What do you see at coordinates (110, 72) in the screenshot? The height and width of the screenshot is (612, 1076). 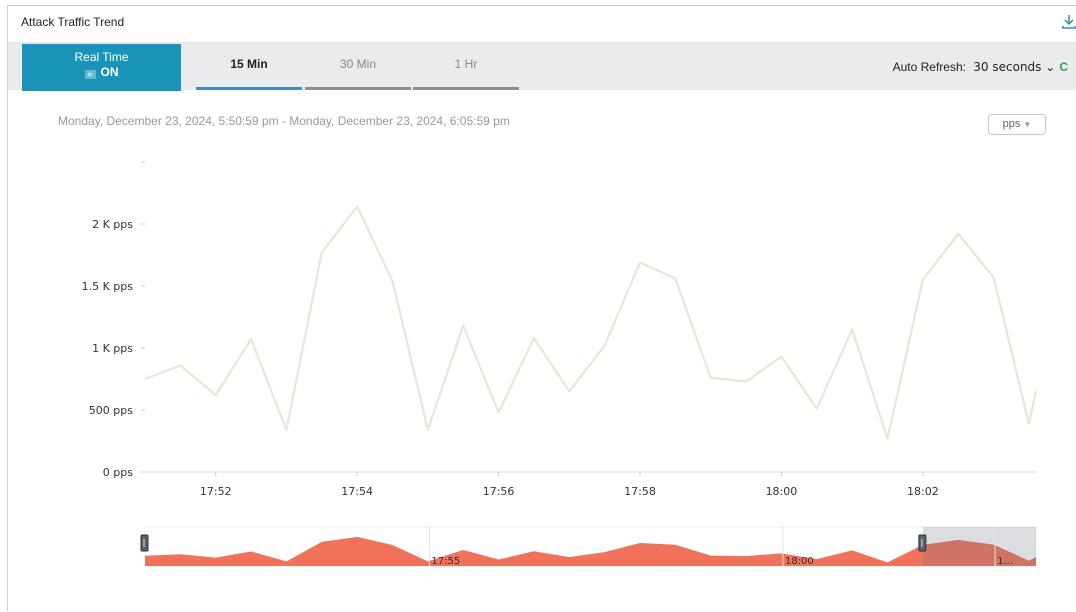 I see `realtime-state-label: ON` at bounding box center [110, 72].